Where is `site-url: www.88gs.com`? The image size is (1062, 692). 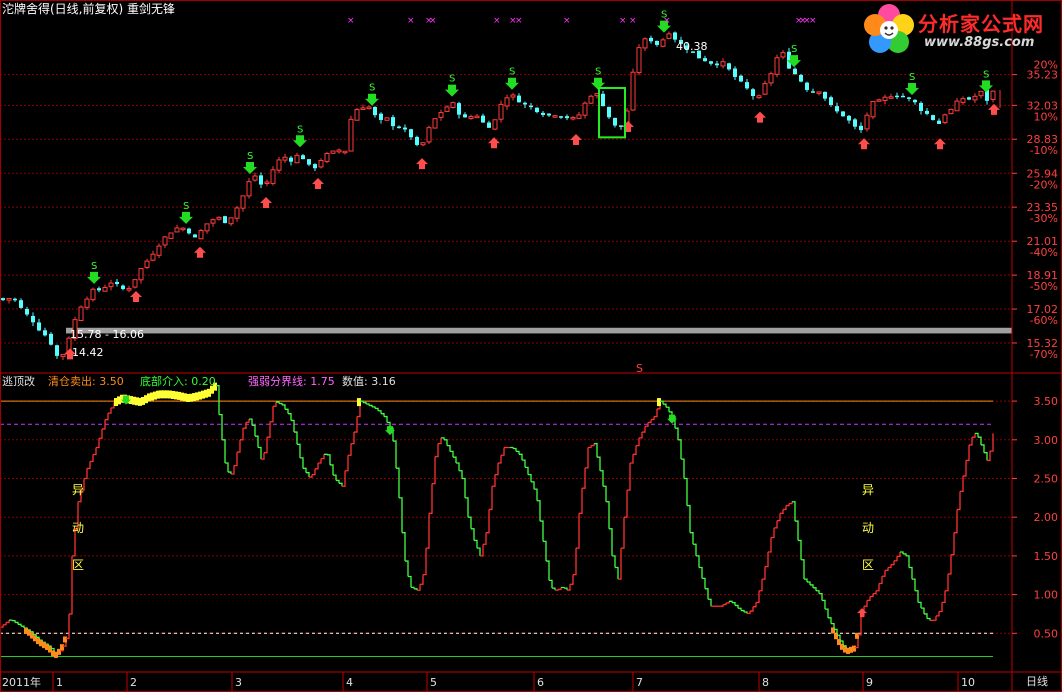 site-url: www.88gs.com is located at coordinates (979, 42).